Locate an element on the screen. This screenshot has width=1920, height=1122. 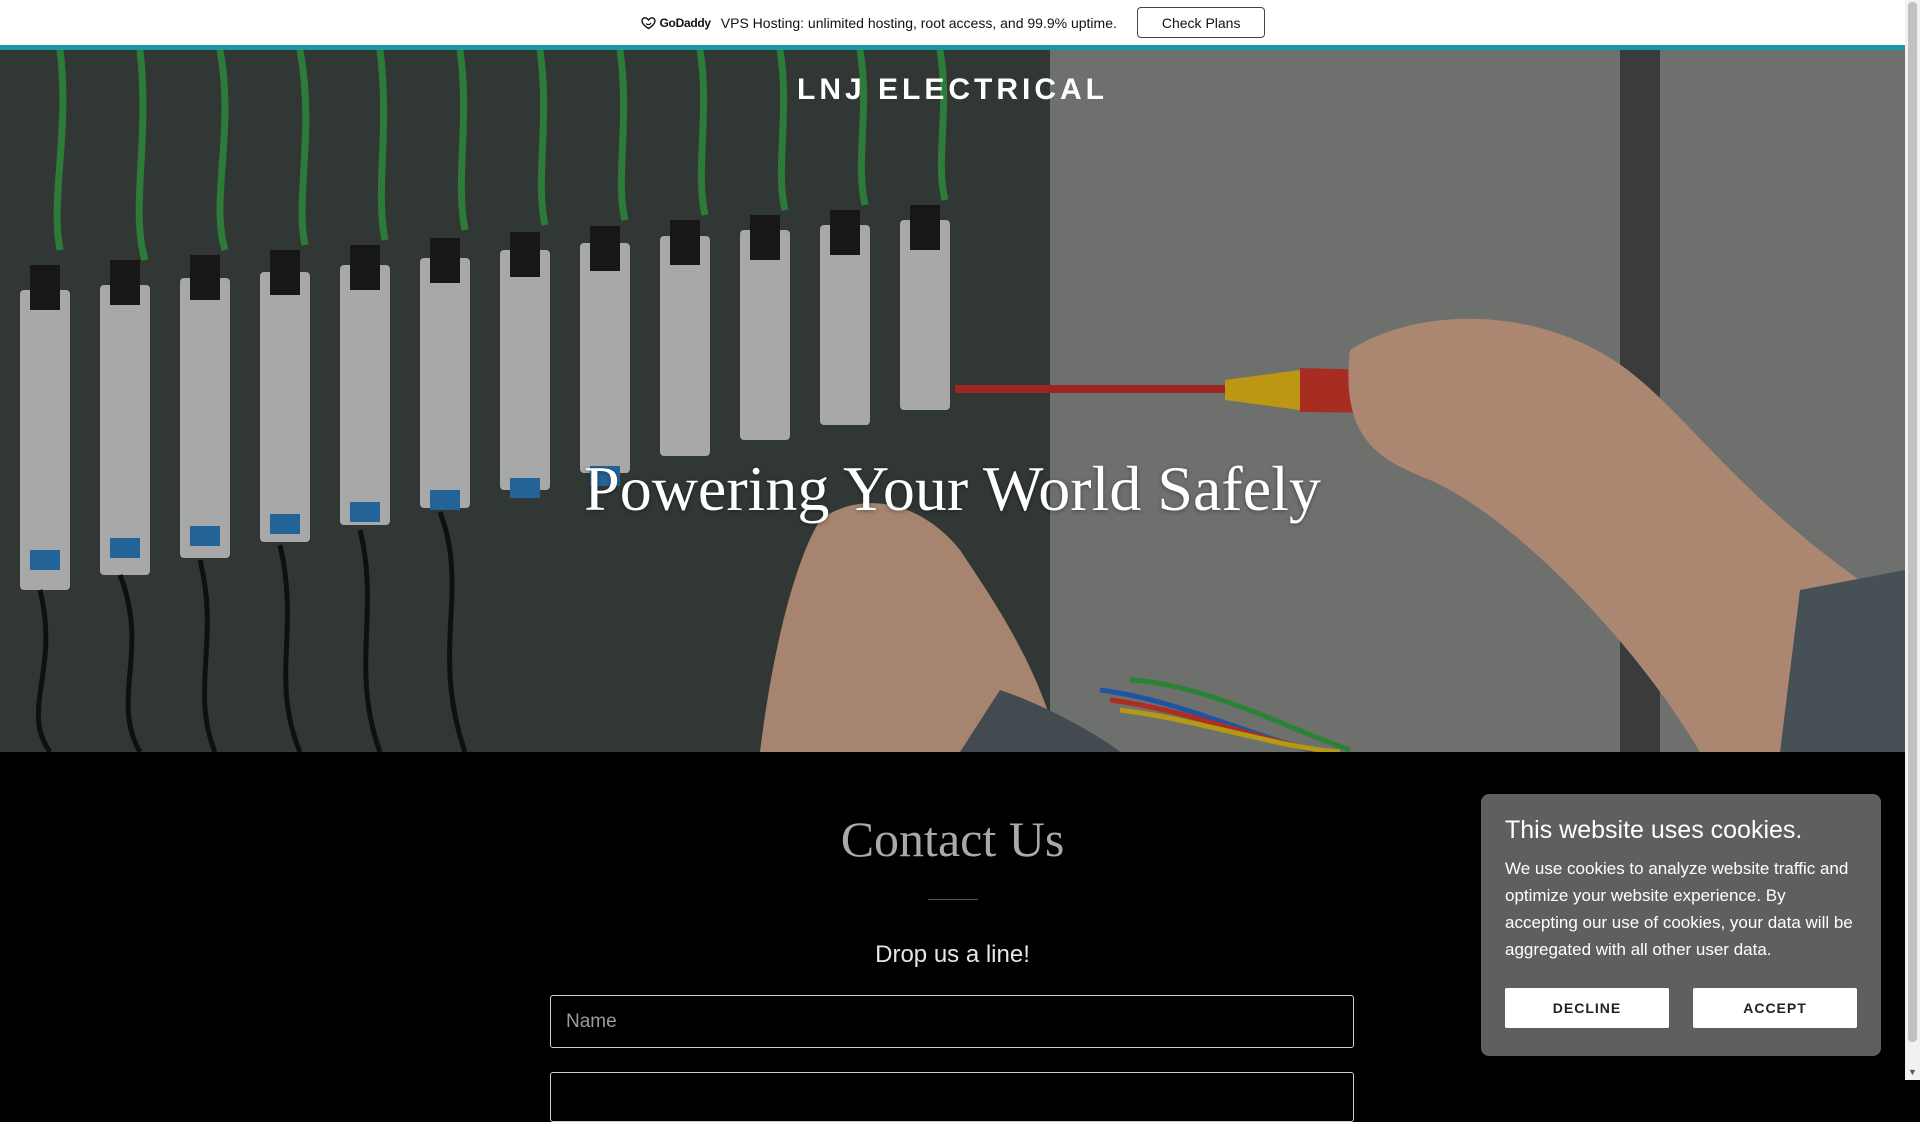
decline-button: DECLINE is located at coordinates (1587, 1008).